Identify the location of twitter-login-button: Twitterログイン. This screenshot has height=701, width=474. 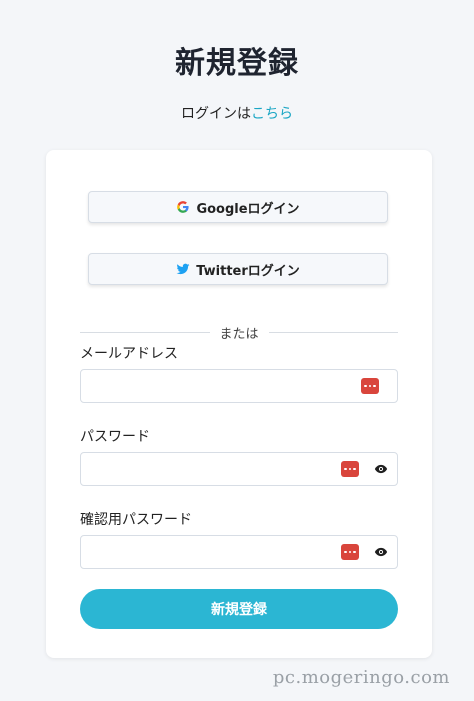
(238, 269).